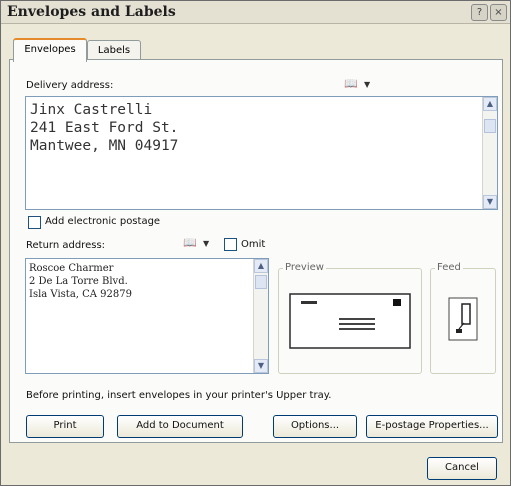  I want to click on preview-group: Preview, so click(350, 318).